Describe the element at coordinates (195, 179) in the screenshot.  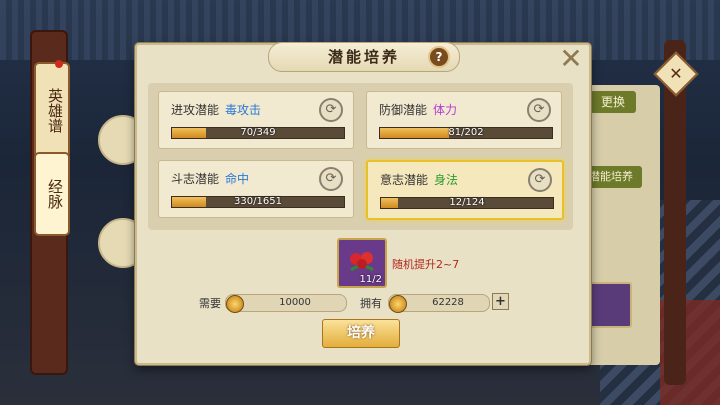
I see `potential-label: 斗志潜能` at that location.